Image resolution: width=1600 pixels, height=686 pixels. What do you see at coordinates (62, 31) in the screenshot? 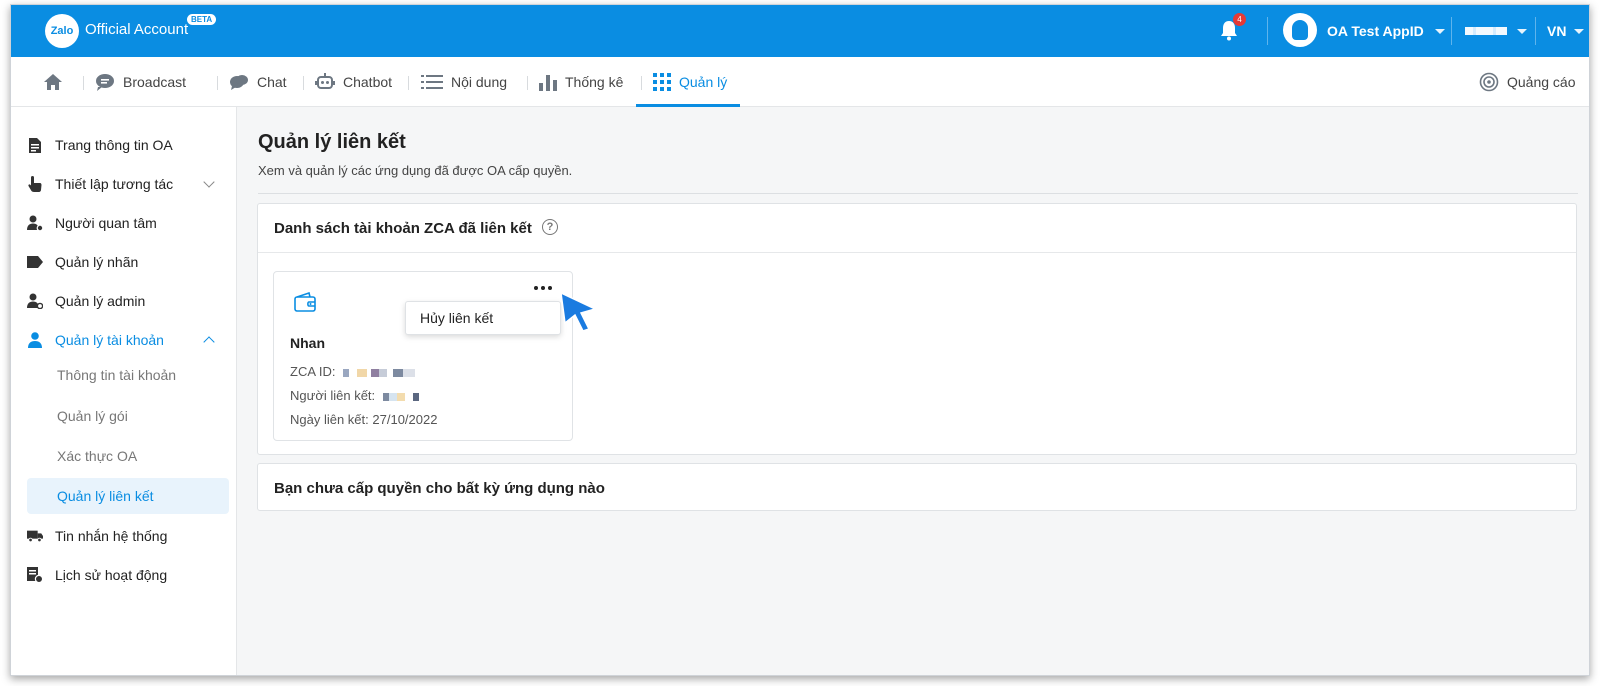
I see `zalo-logo: Zalo` at bounding box center [62, 31].